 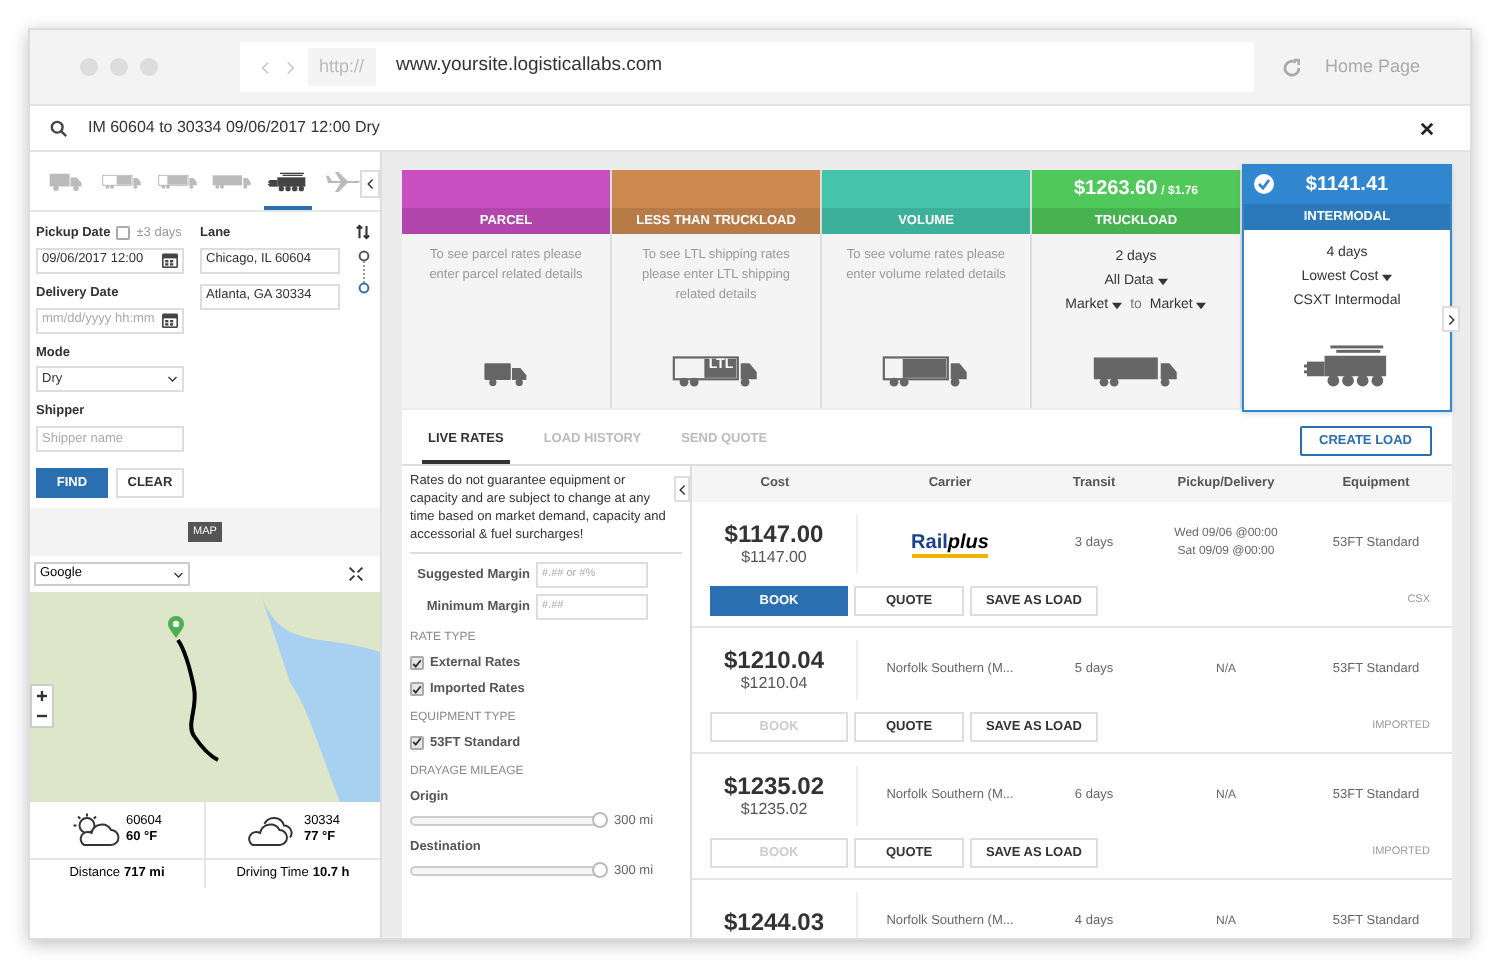 What do you see at coordinates (774, 660) in the screenshot?
I see `rate-cost: $1210.04` at bounding box center [774, 660].